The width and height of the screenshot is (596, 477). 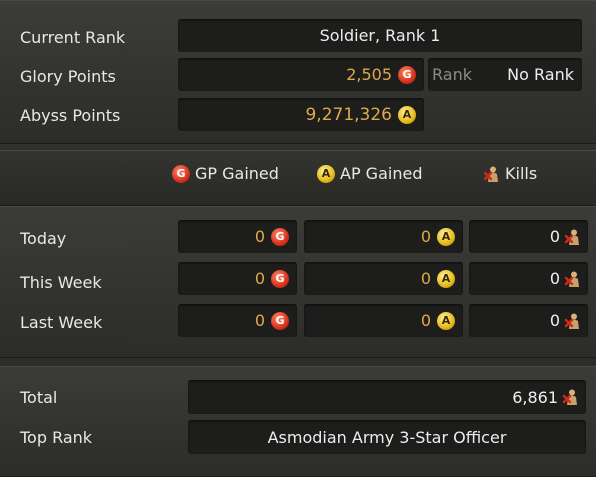 What do you see at coordinates (369, 74) in the screenshot?
I see `glory-points-text: 2,505` at bounding box center [369, 74].